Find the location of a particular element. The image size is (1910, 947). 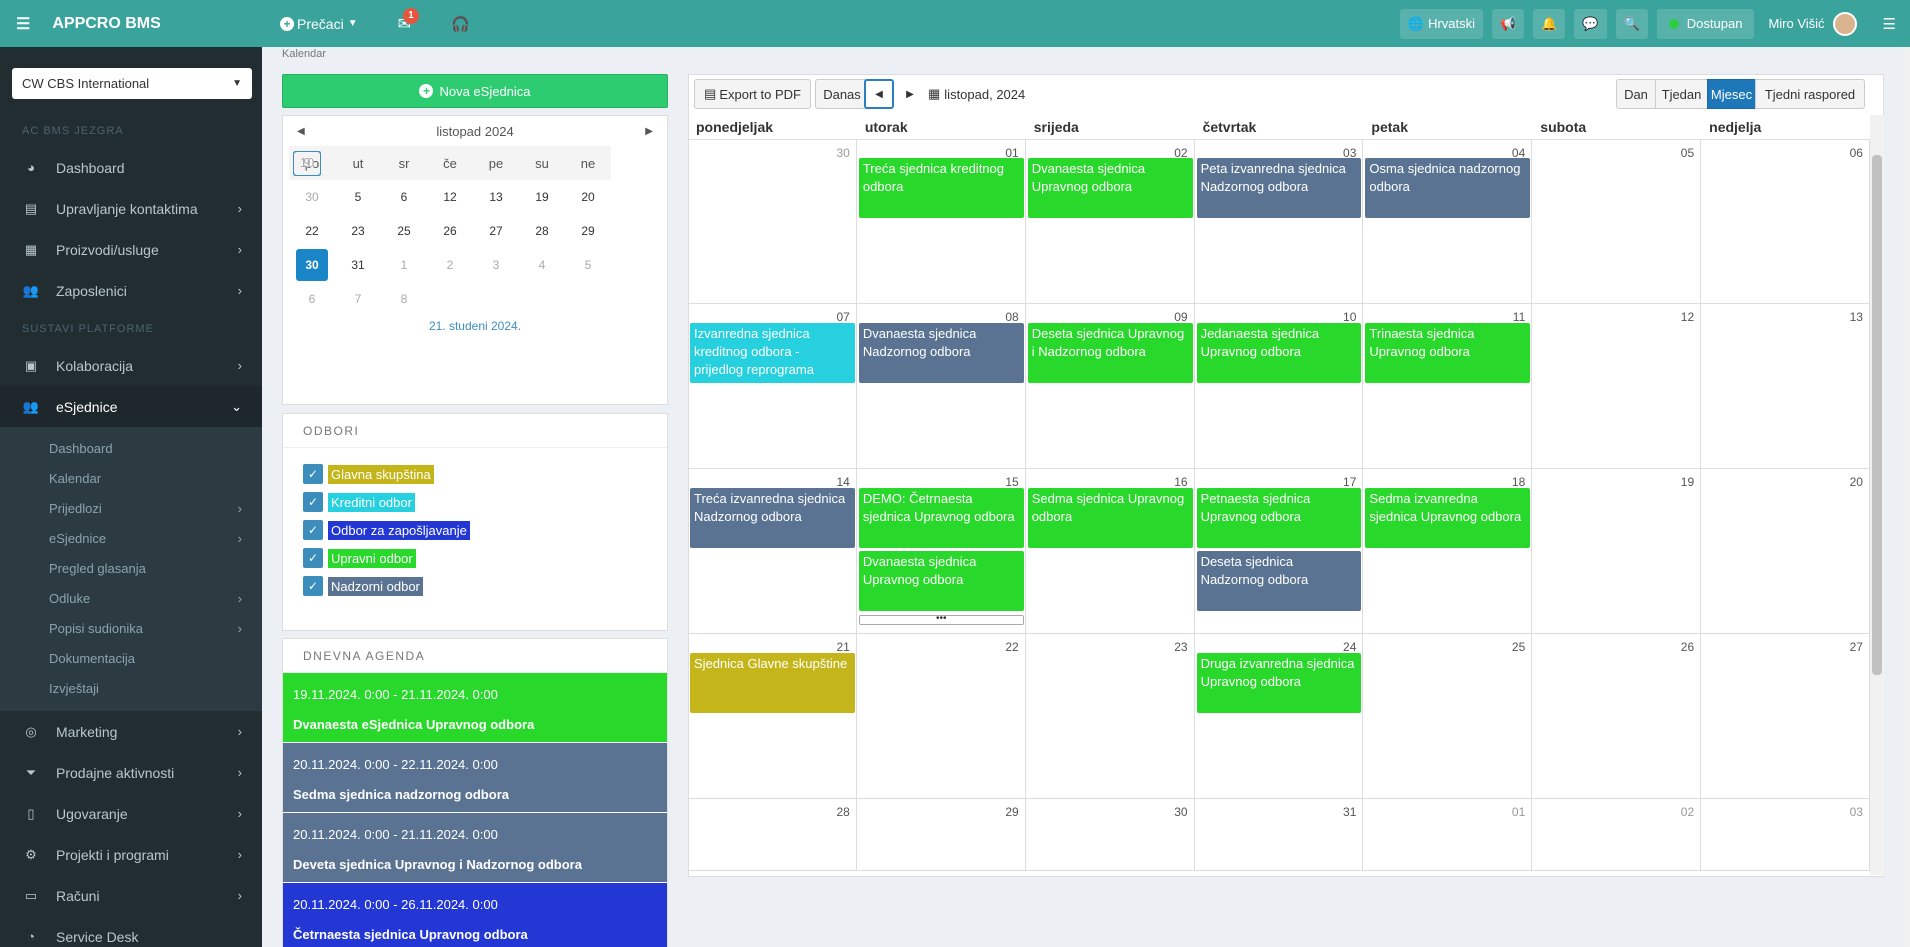

day-cell: 20 is located at coordinates (1785, 551).